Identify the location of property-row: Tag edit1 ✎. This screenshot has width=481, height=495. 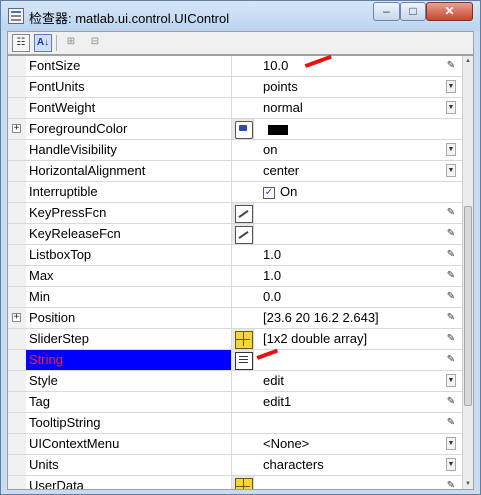
(235, 402).